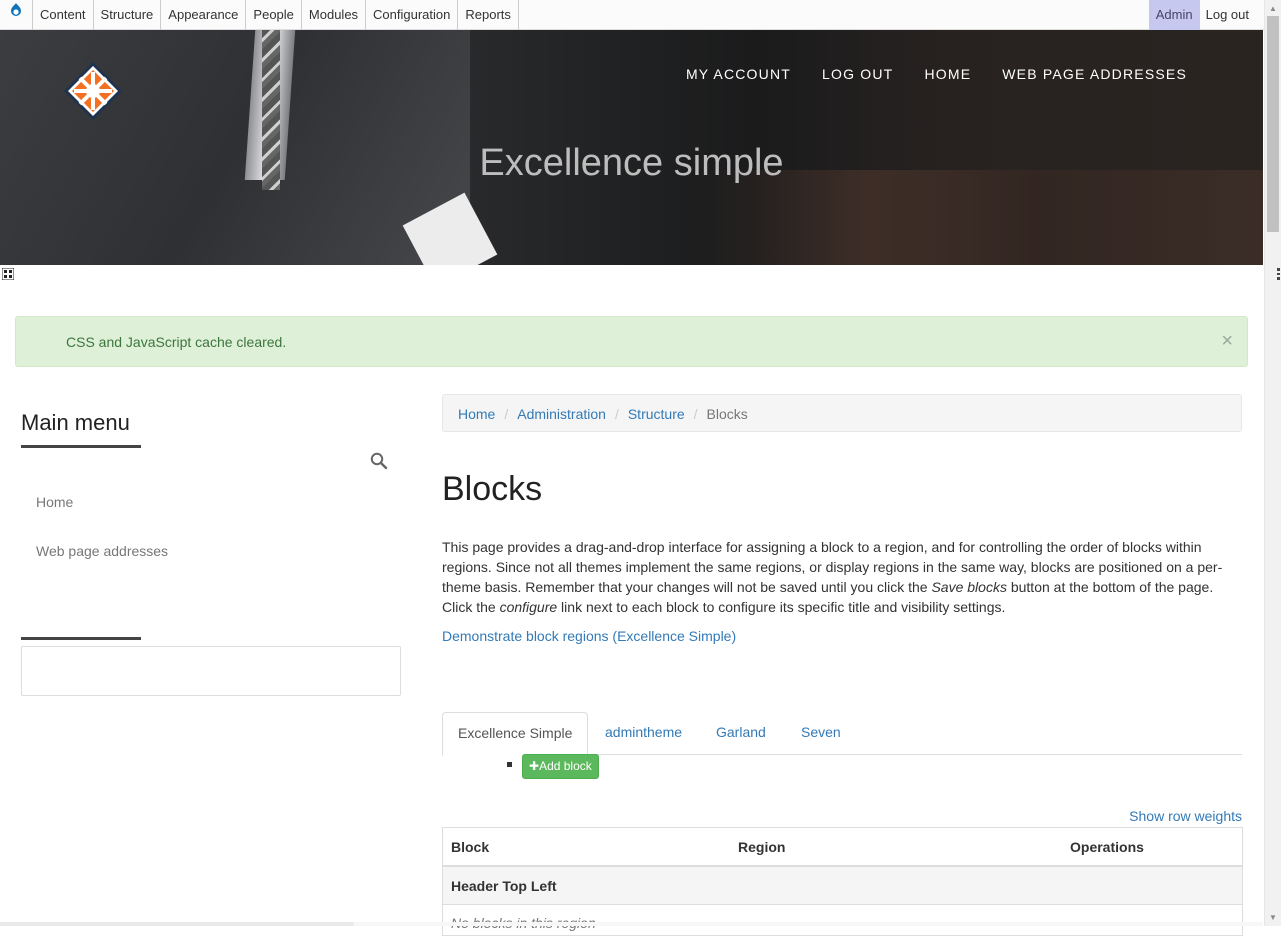  What do you see at coordinates (1273, 124) in the screenshot?
I see `scrollbar-thumb` at bounding box center [1273, 124].